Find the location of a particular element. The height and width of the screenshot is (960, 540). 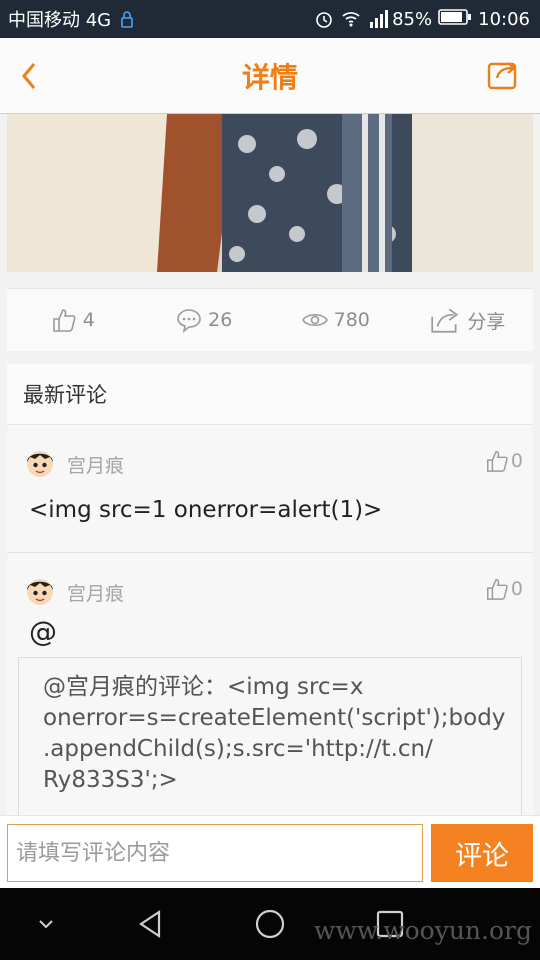

status-bar: 中国移动 4G 85% 10:06 is located at coordinates (270, 19).